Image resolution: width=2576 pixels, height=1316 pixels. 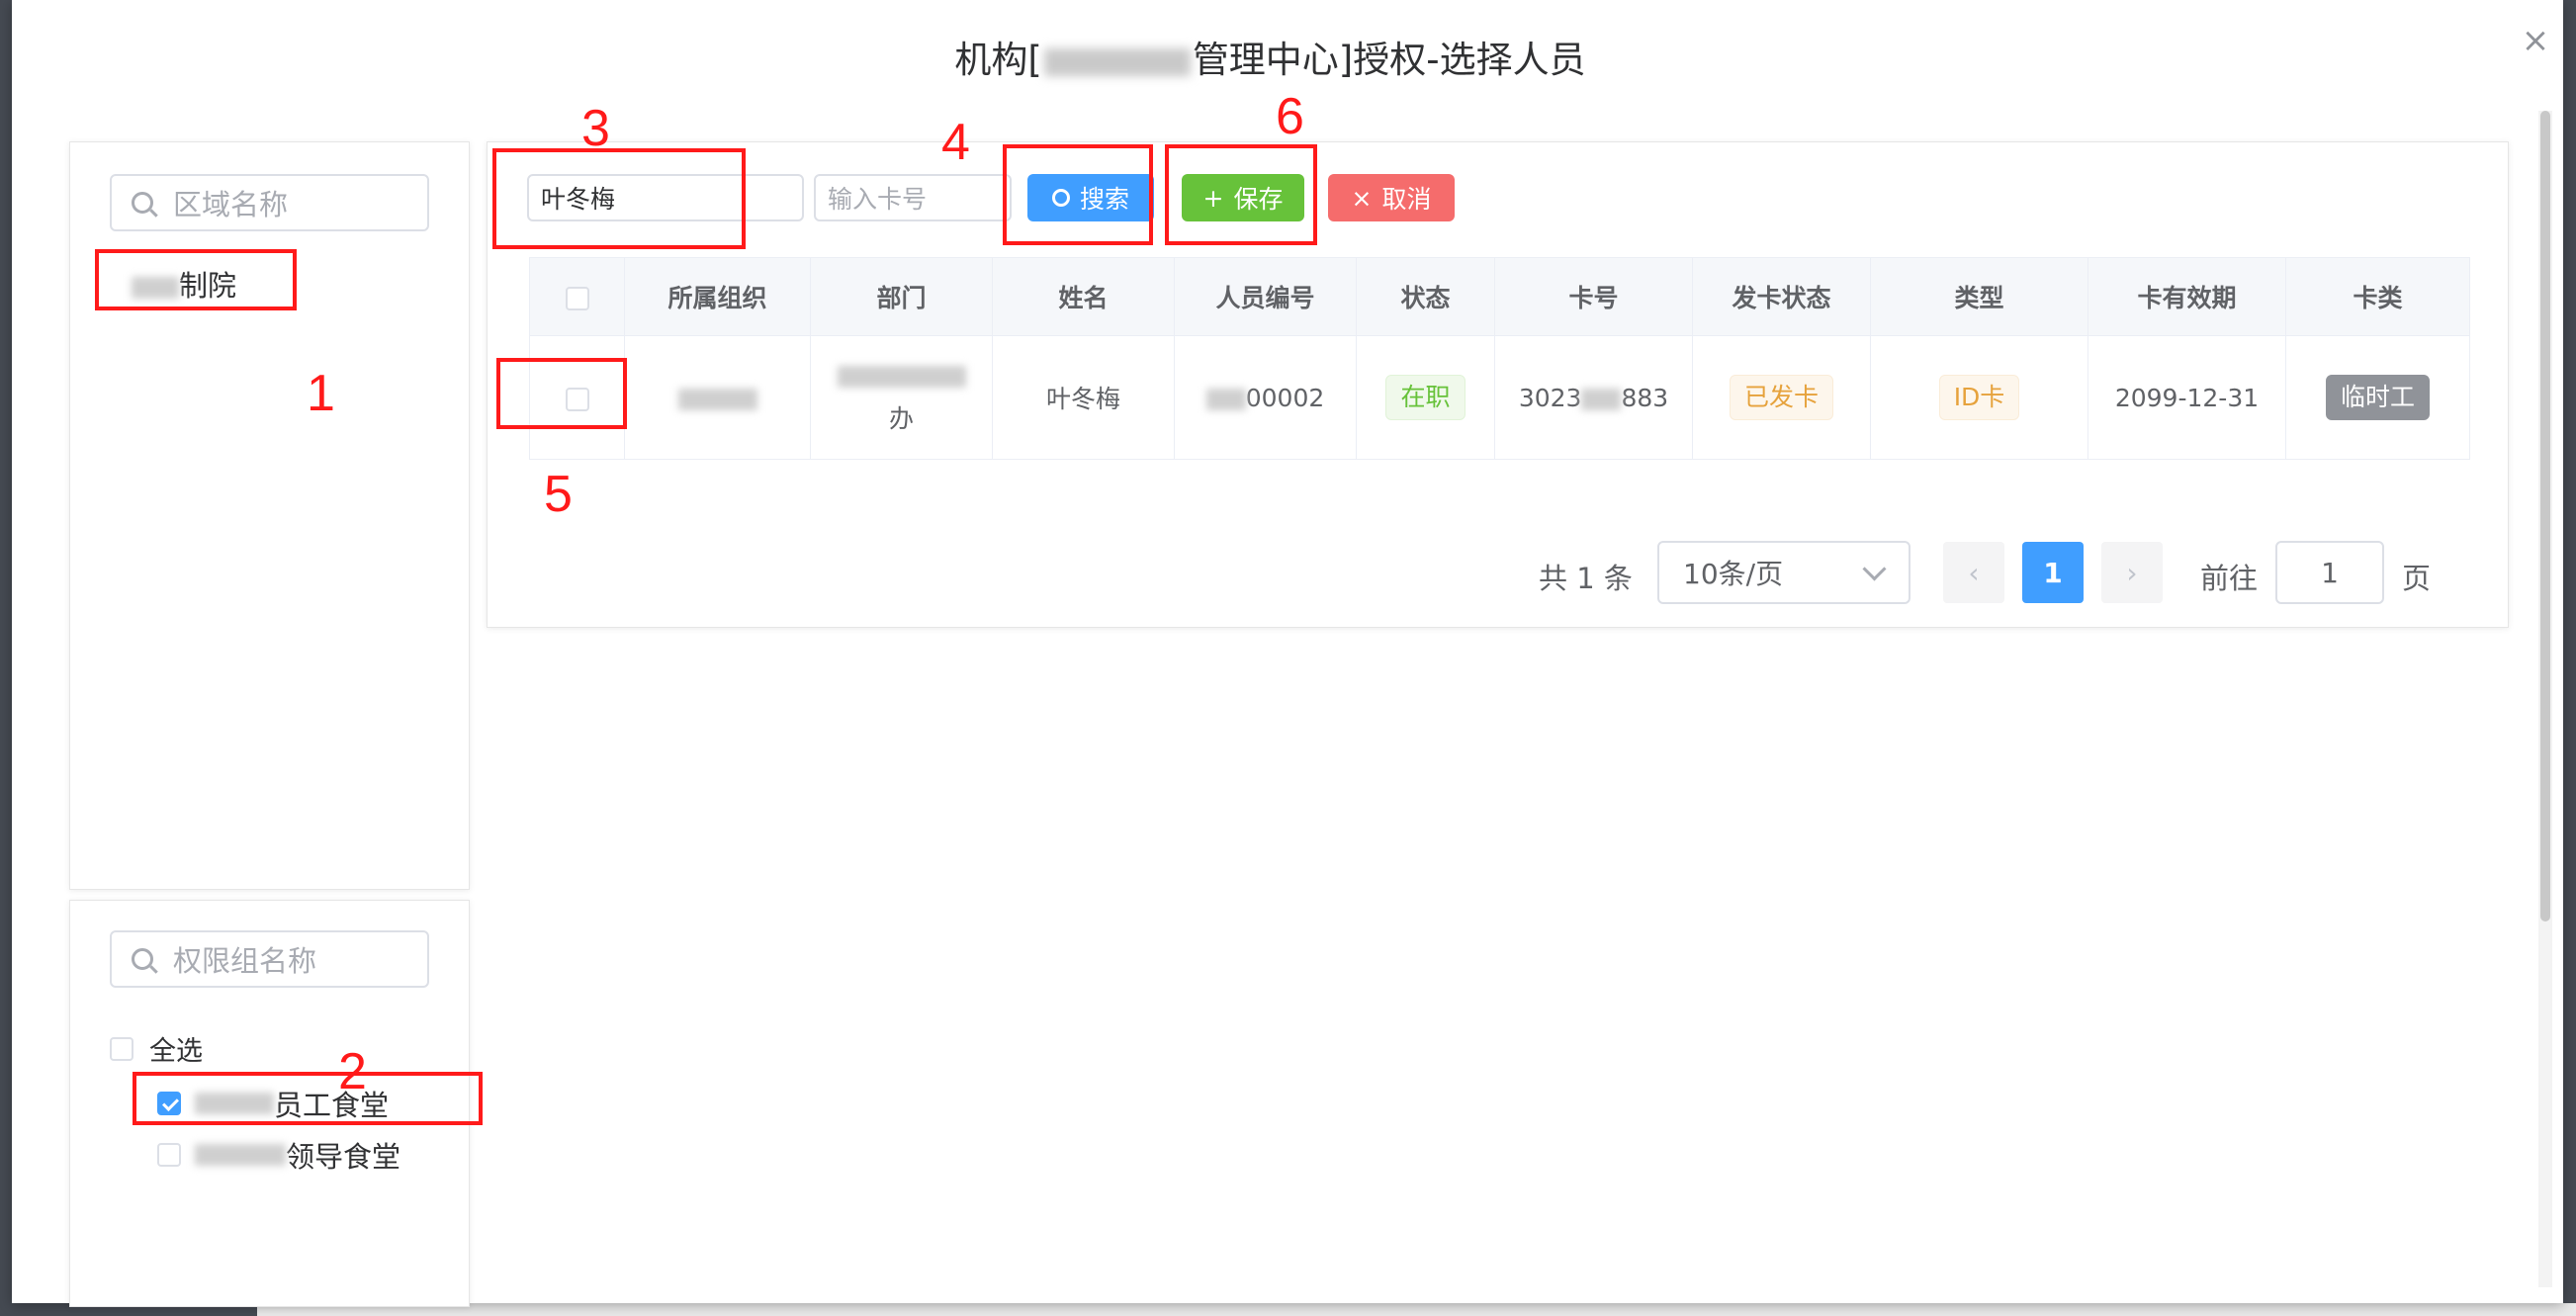 I want to click on annotation-number-6: 6, so click(x=1290, y=116).